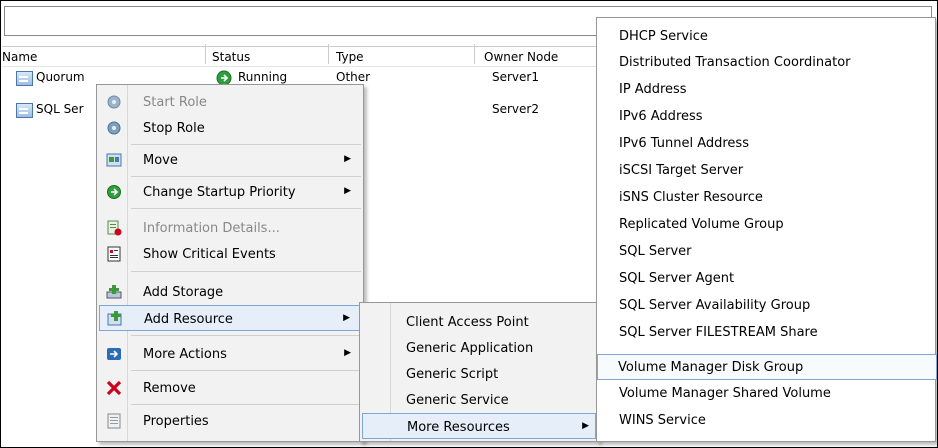  I want to click on role-name: Quorum, so click(60, 77).